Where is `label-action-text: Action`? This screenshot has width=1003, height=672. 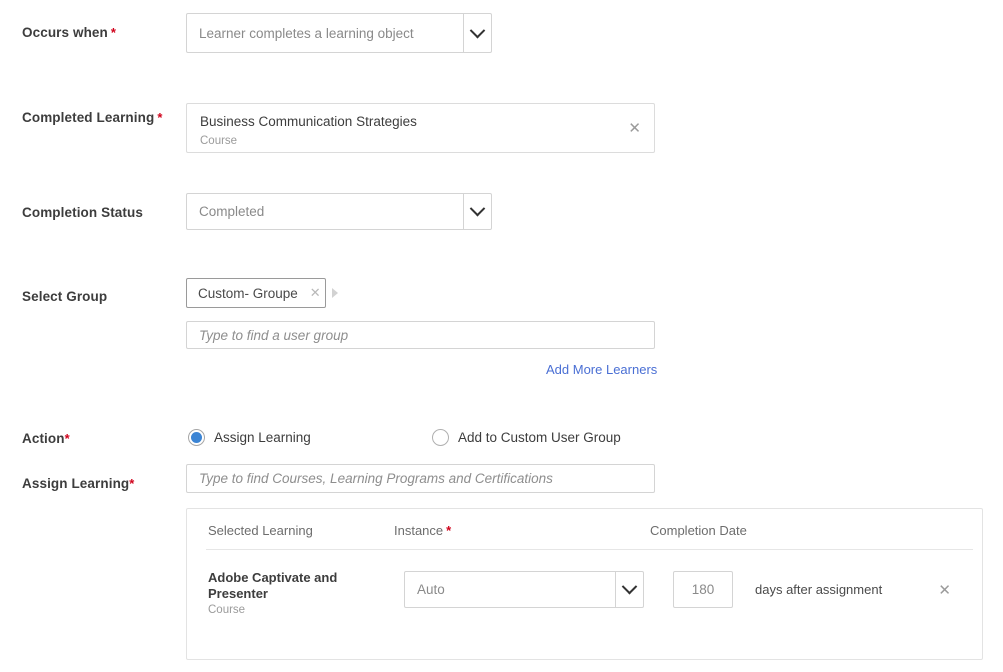
label-action-text: Action is located at coordinates (43, 438).